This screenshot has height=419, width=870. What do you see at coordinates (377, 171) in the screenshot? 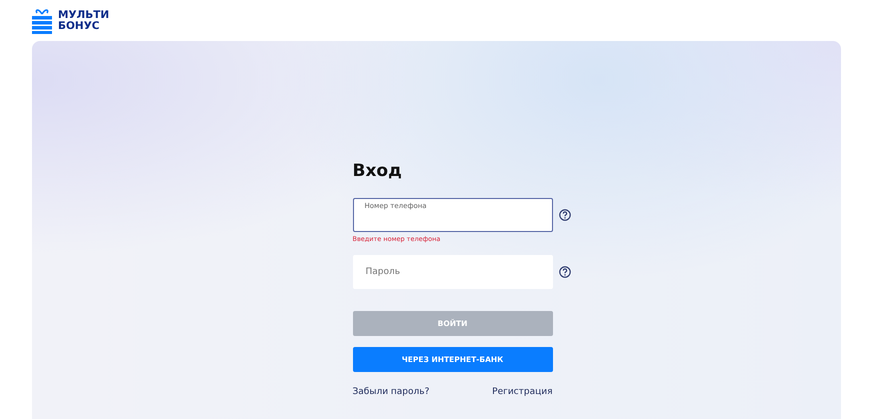
I see `form-title: Вход` at bounding box center [377, 171].